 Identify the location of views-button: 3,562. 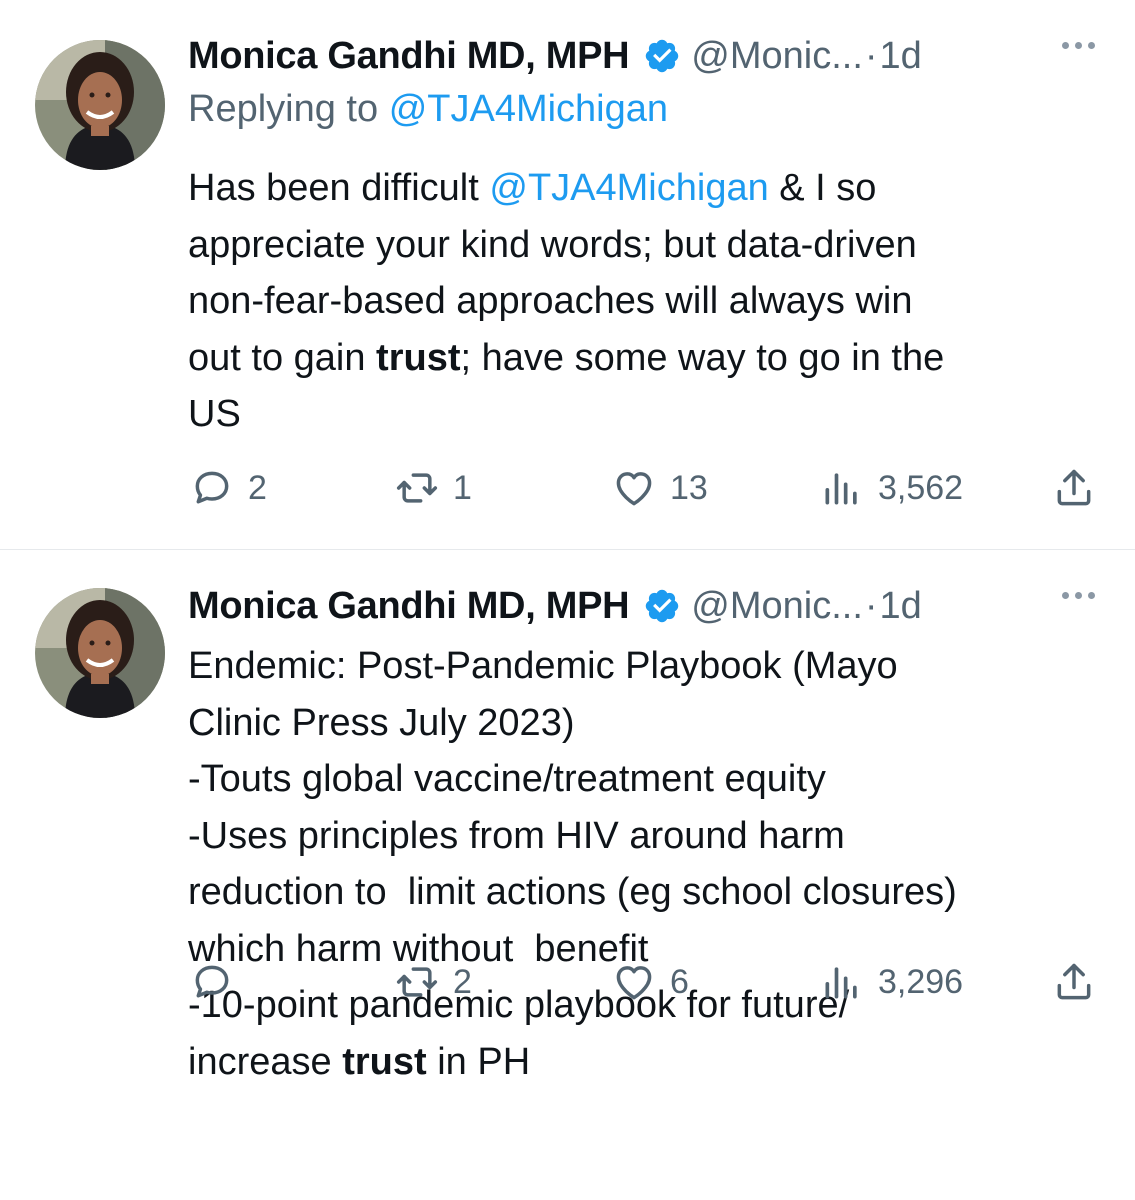
(891, 488).